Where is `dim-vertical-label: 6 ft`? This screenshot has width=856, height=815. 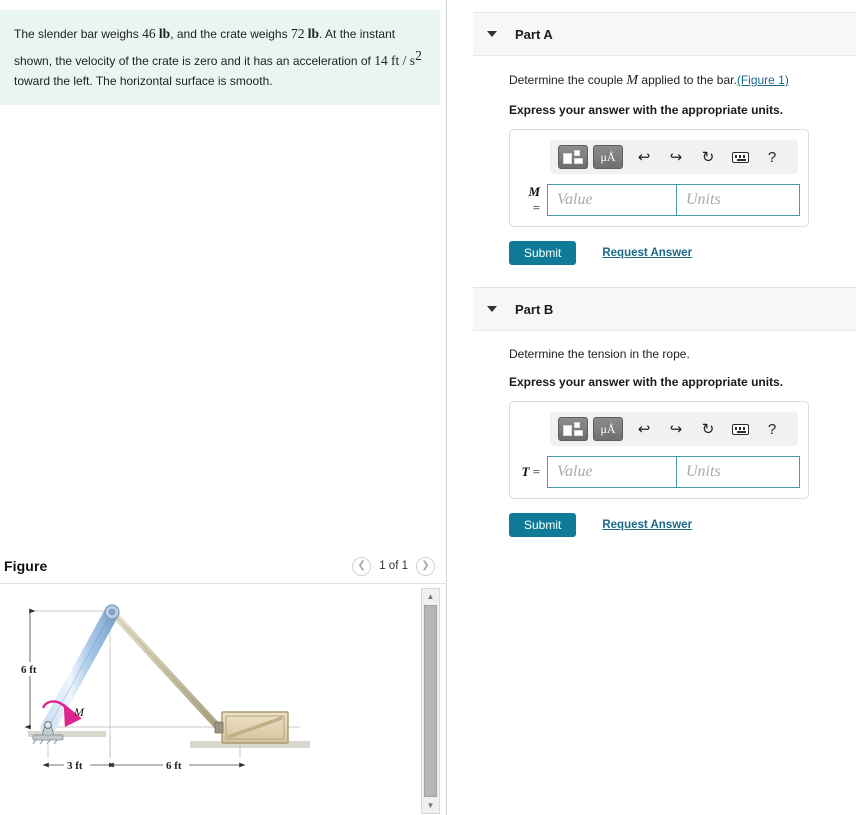
dim-vertical-label: 6 ft is located at coordinates (29, 670).